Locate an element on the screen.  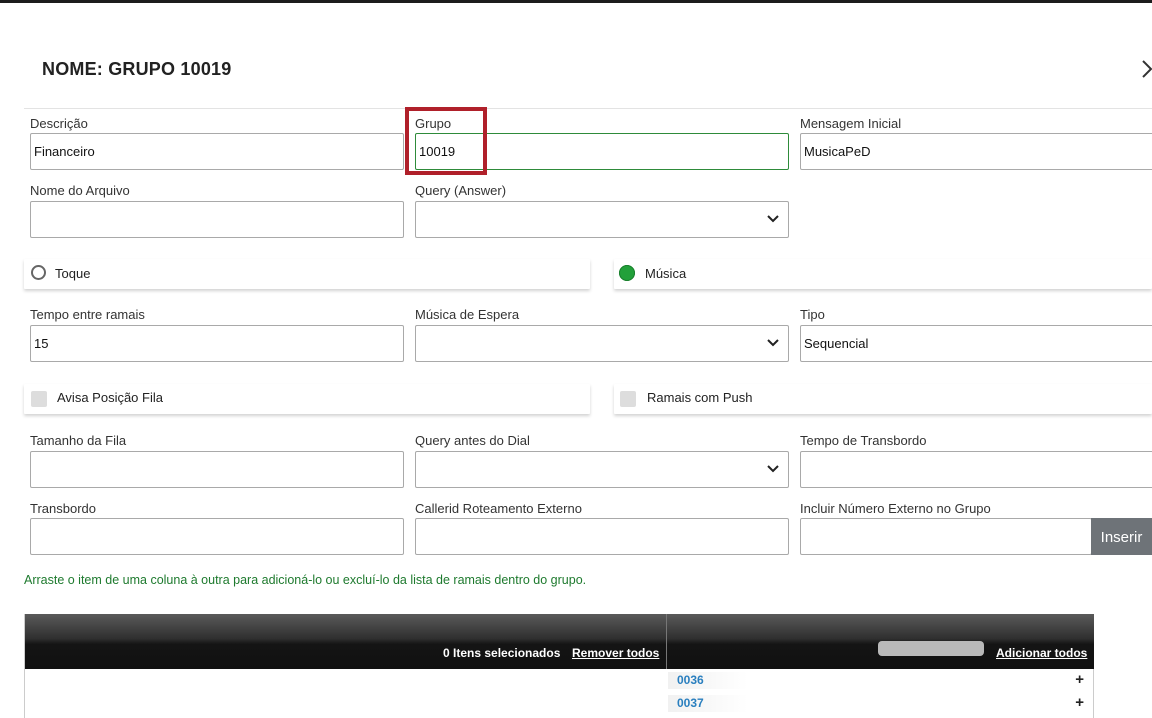
close-icon is located at coordinates (1146, 69).